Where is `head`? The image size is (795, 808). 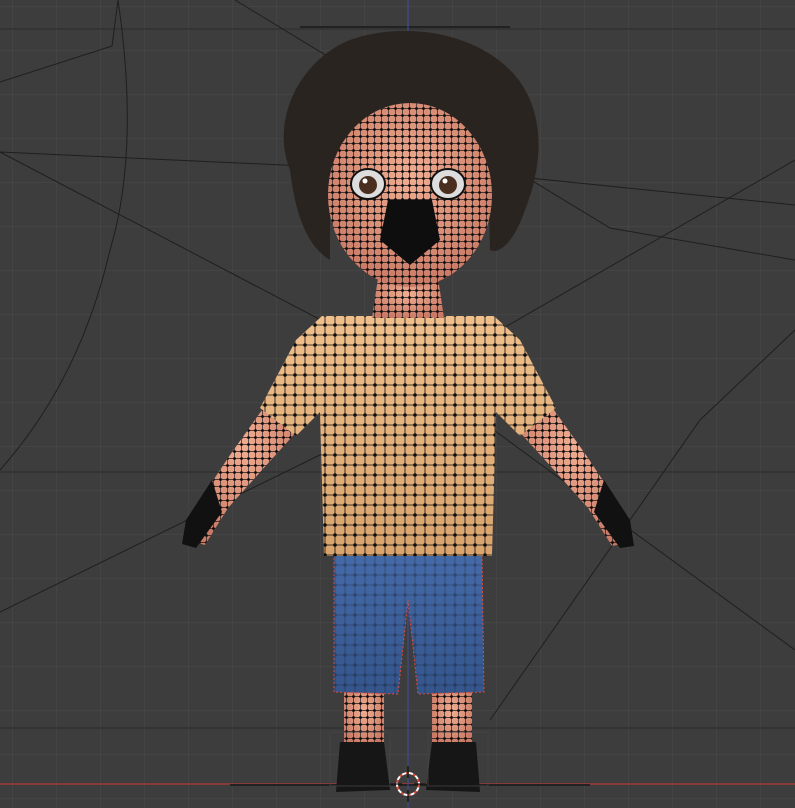 head is located at coordinates (410, 195).